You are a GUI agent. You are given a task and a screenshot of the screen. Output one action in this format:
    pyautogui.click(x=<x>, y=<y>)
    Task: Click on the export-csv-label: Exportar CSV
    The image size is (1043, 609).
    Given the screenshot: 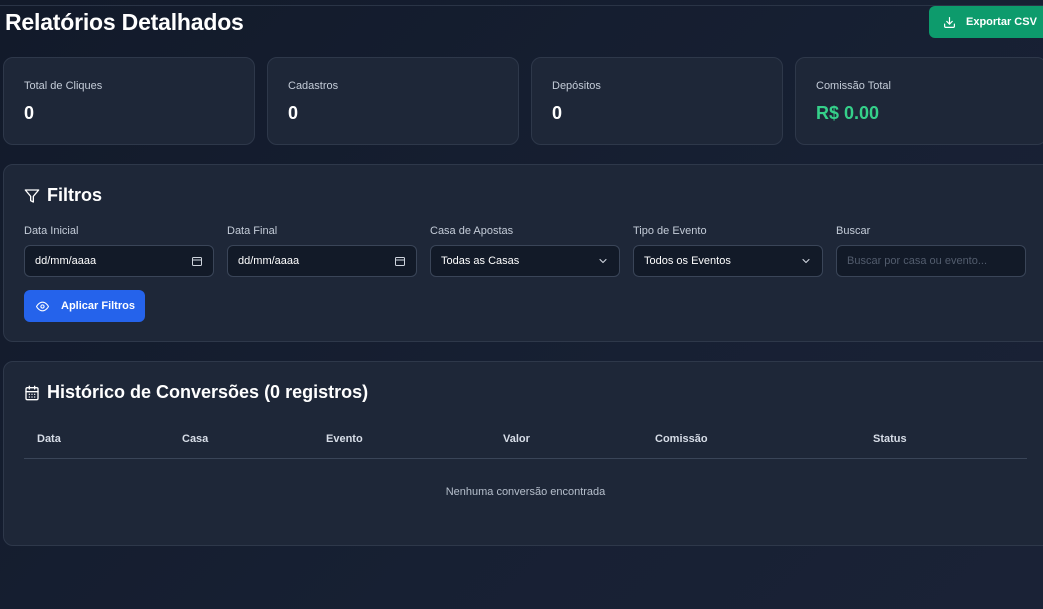 What is the action you would take?
    pyautogui.click(x=1001, y=22)
    